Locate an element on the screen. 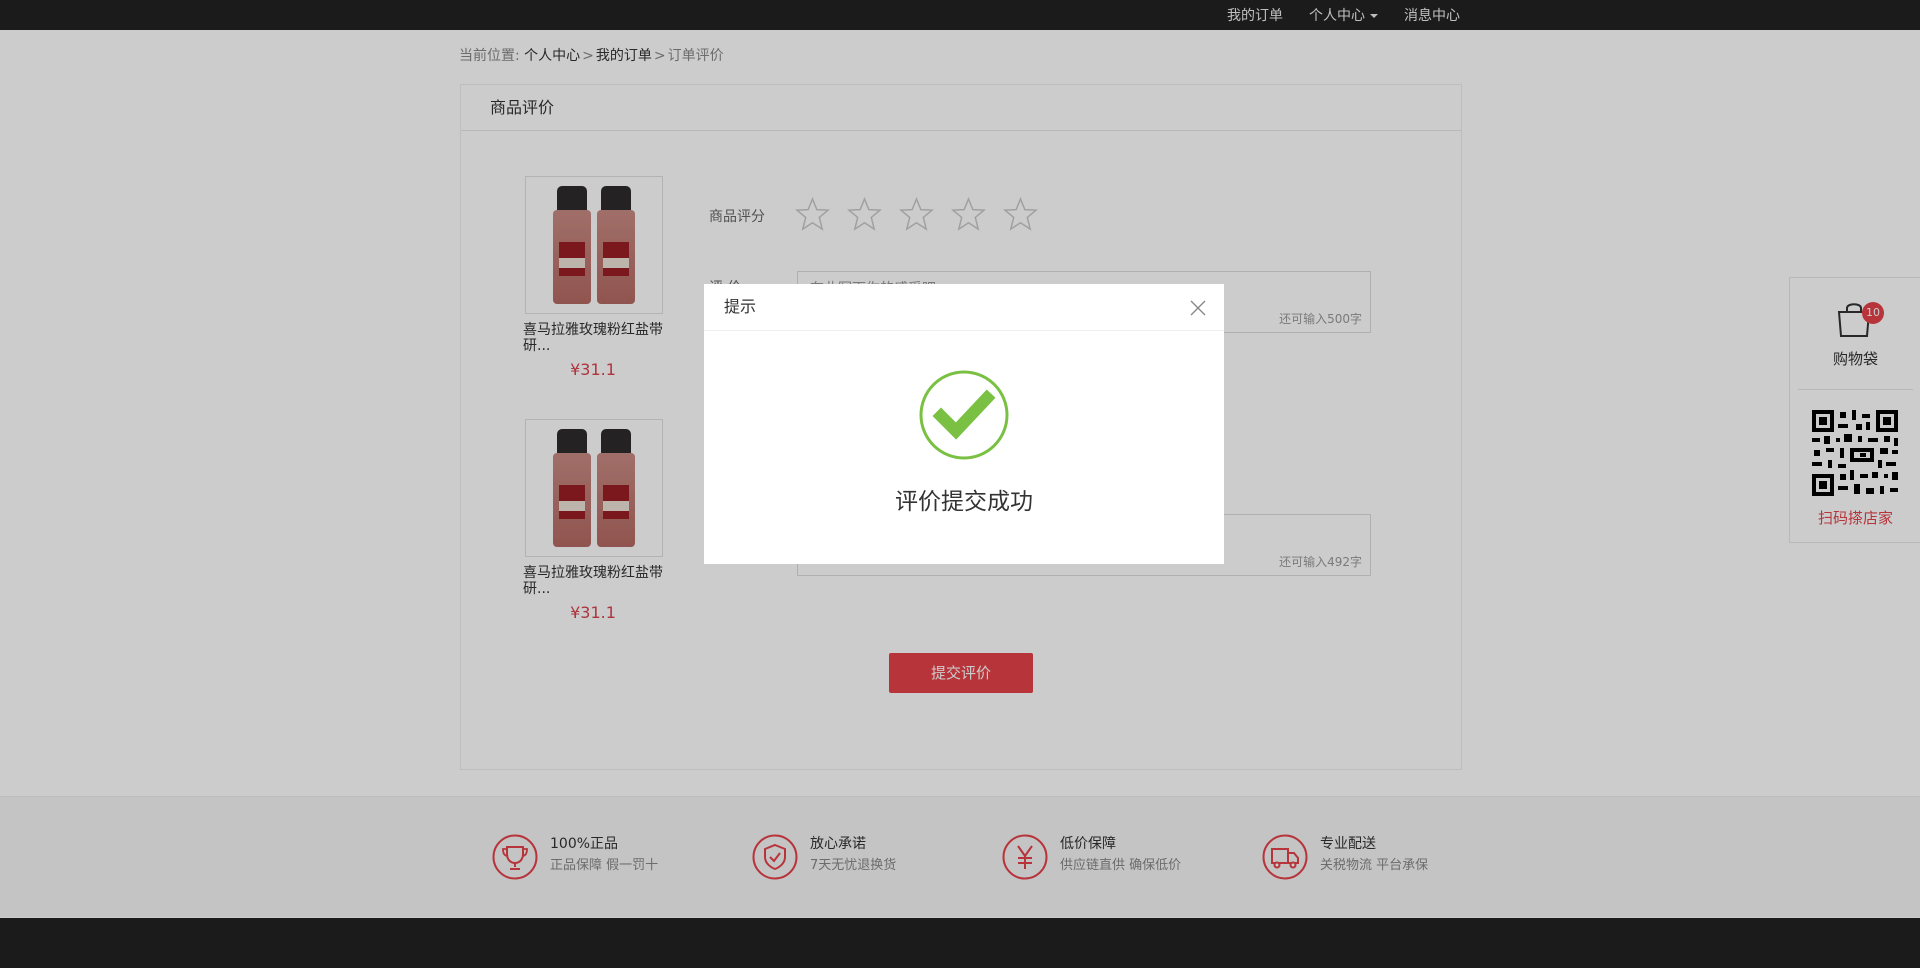  success-dialog: 提示 评价提交成功 is located at coordinates (964, 424).